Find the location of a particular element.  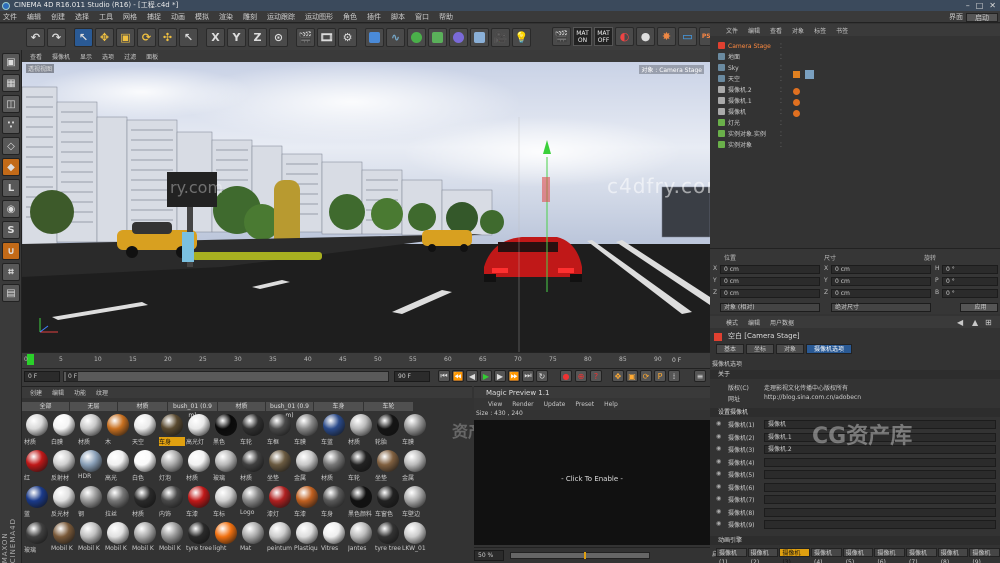

object-row: 实例对象.实例 ⁚ is located at coordinates (750, 135).